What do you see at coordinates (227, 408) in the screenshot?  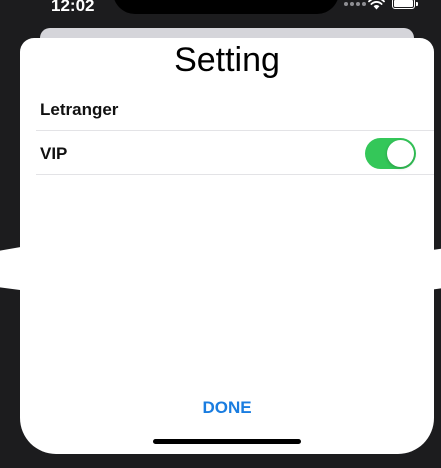 I see `done-button: DONE` at bounding box center [227, 408].